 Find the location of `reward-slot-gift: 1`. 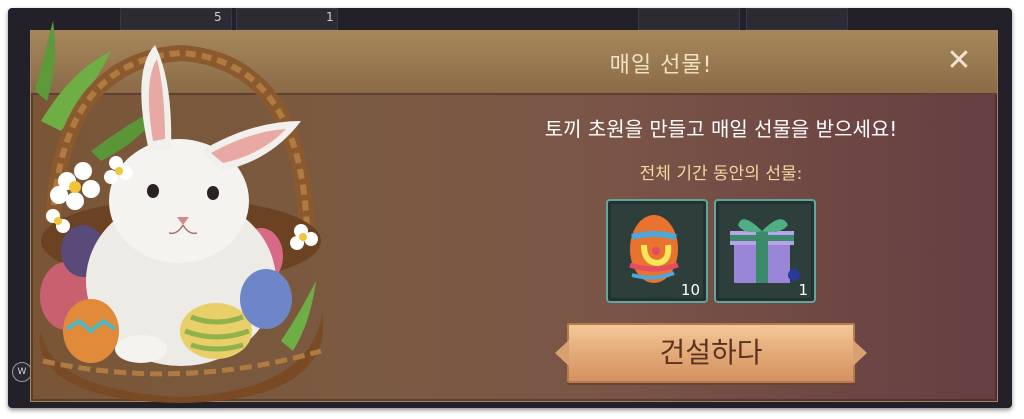

reward-slot-gift: 1 is located at coordinates (765, 251).